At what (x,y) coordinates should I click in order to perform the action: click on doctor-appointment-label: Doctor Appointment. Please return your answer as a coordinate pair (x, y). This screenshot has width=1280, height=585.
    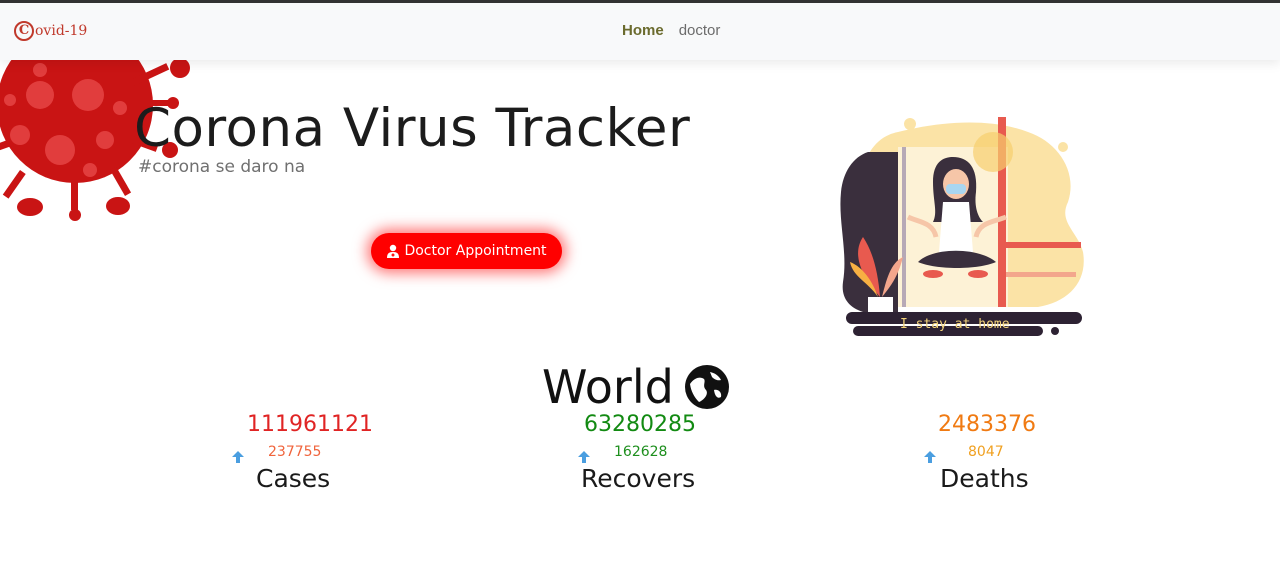
    Looking at the image, I should click on (475, 251).